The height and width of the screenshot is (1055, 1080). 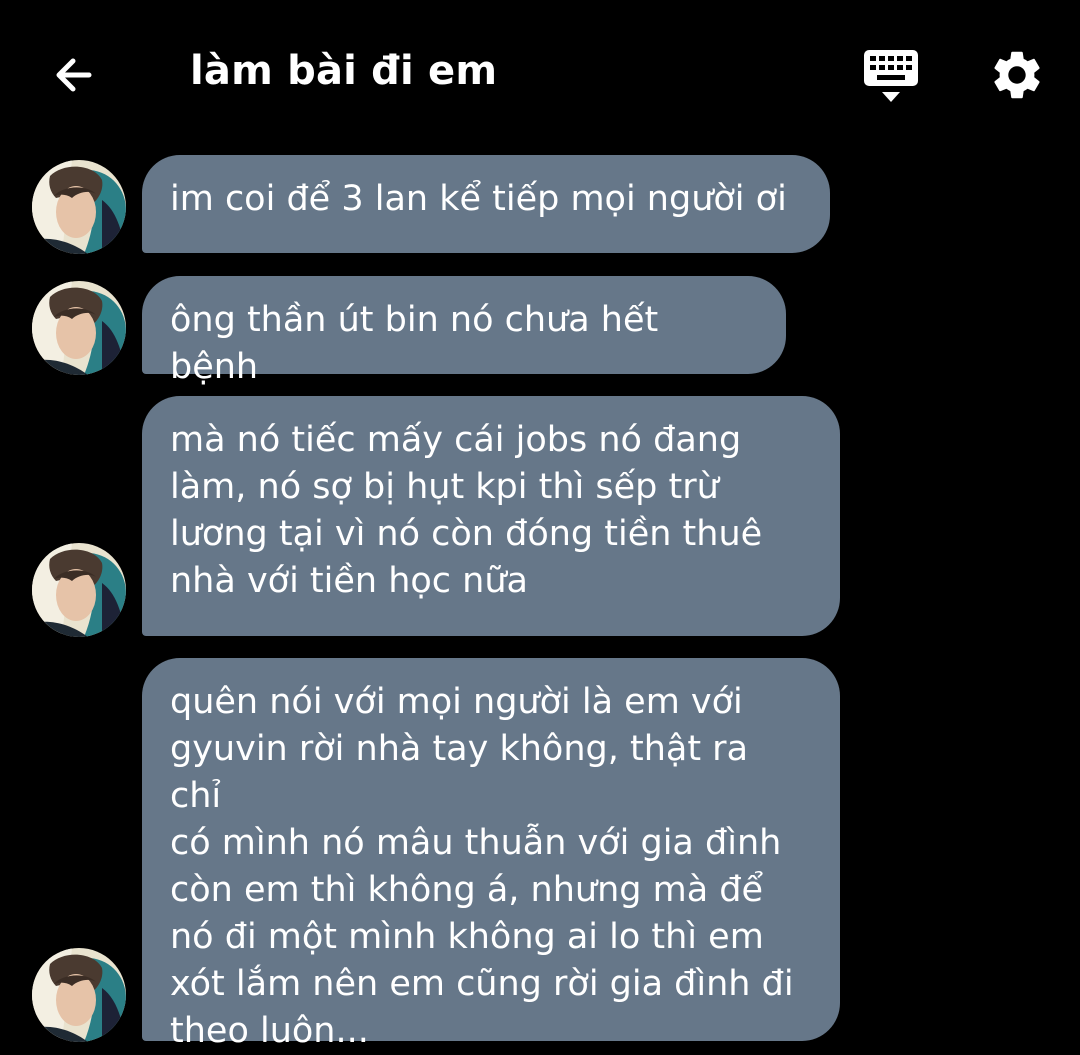 I want to click on keyboard-hide-icon, so click(x=891, y=76).